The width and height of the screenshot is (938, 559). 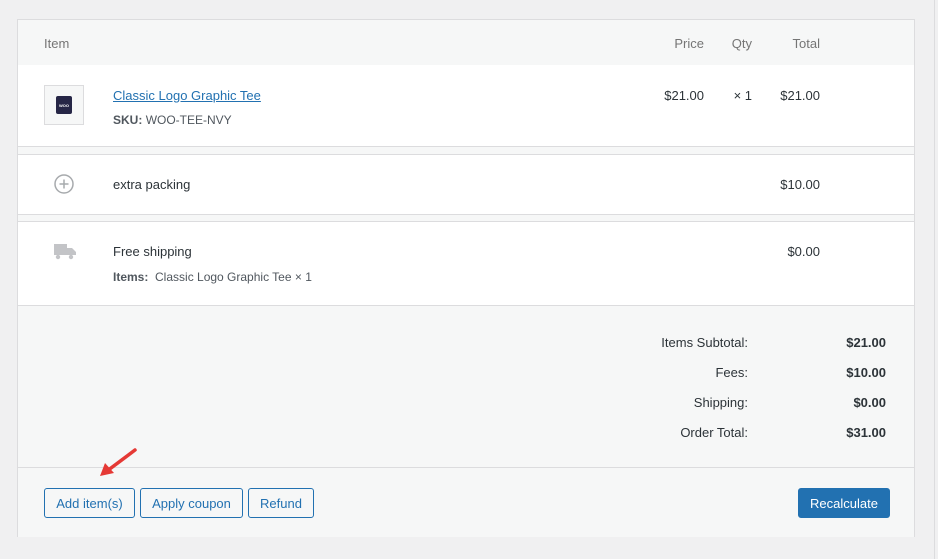 I want to click on line-item-qty: × 1, so click(x=742, y=95).